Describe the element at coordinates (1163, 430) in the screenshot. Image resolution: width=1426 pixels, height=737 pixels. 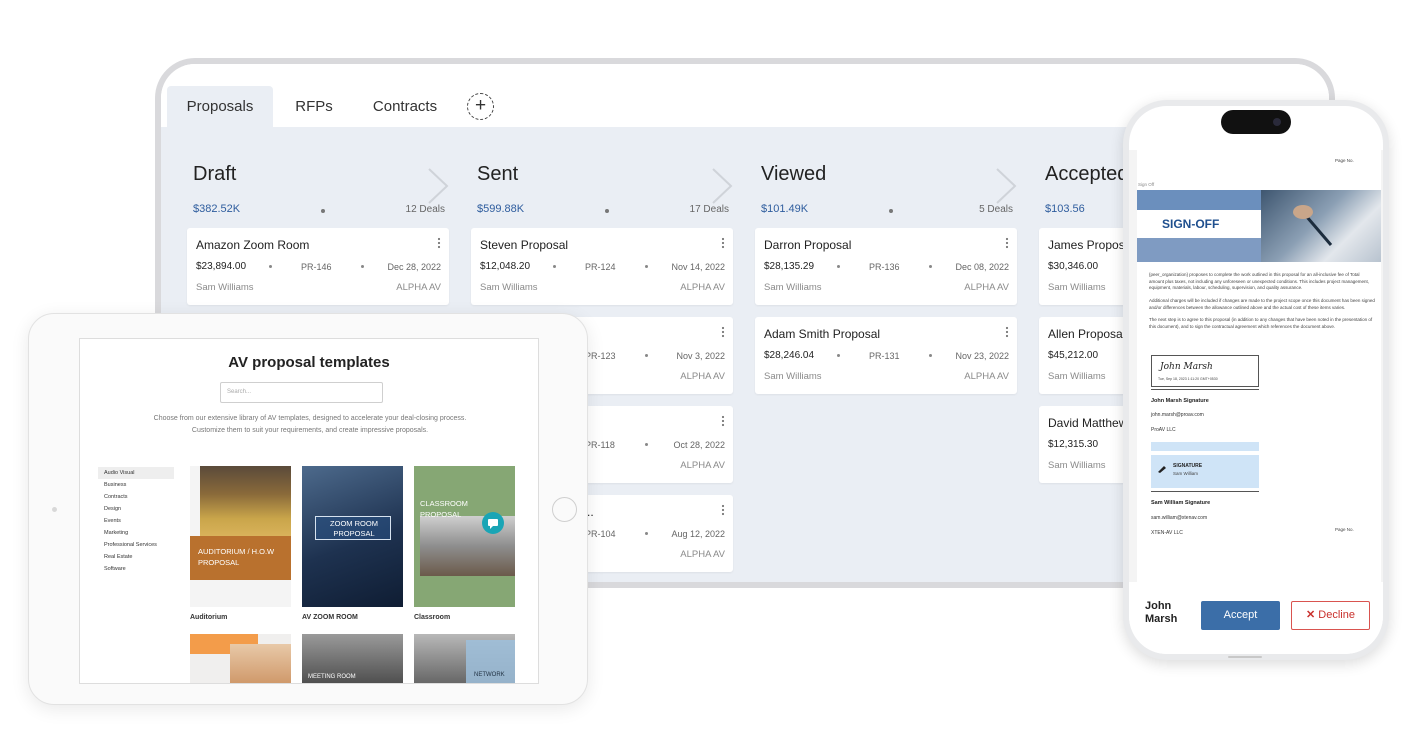
I see `signer-company: ProAV LLC` at that location.